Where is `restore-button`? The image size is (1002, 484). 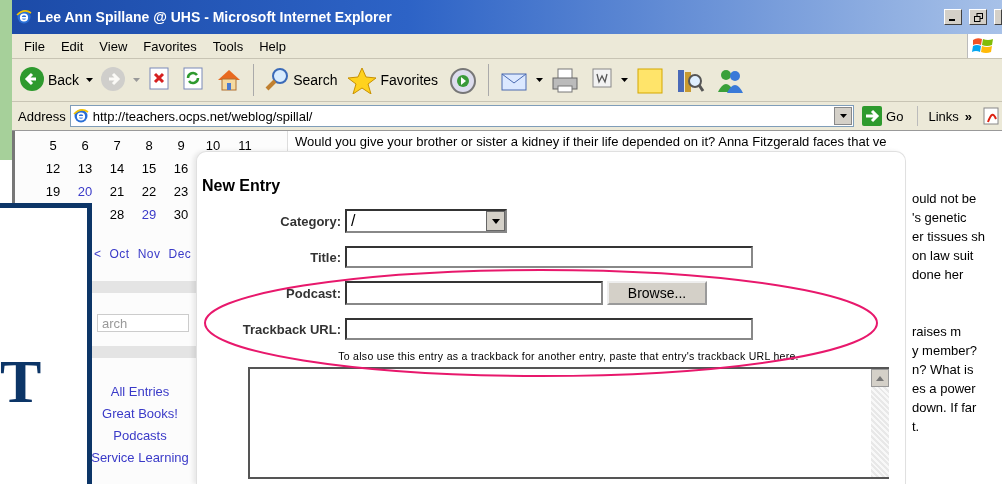 restore-button is located at coordinates (978, 17).